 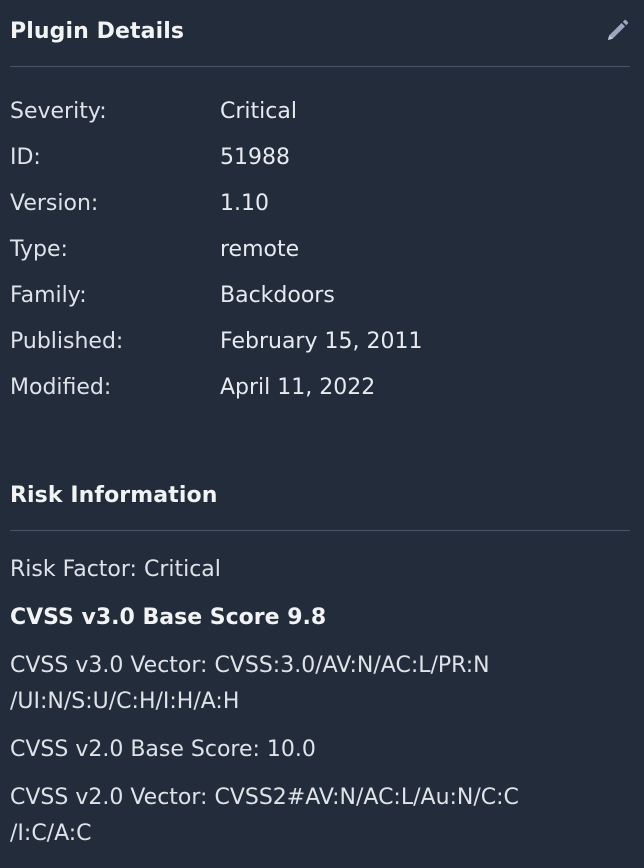 I want to click on detail-row-id: ID: 51988, so click(x=216, y=157).